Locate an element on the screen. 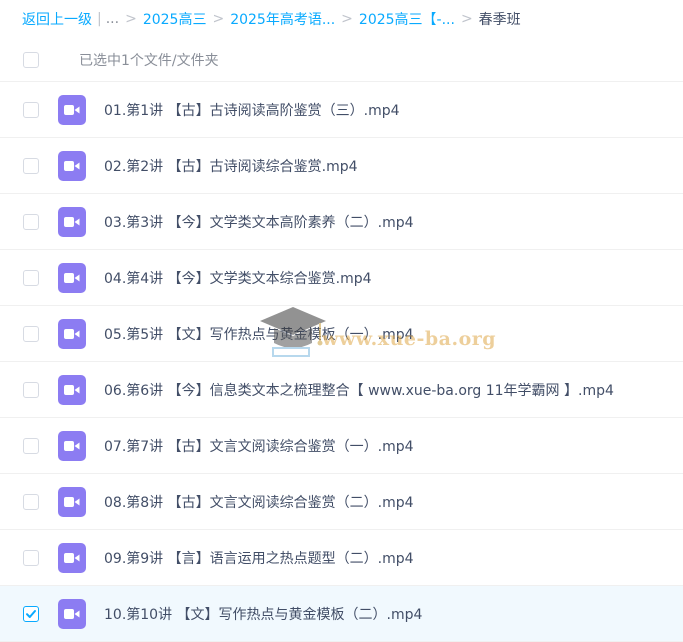 Image resolution: width=683 pixels, height=642 pixels. file-row: 03.第3讲 【今】文学类文本高阶素养（二）.mp4 is located at coordinates (341, 222).